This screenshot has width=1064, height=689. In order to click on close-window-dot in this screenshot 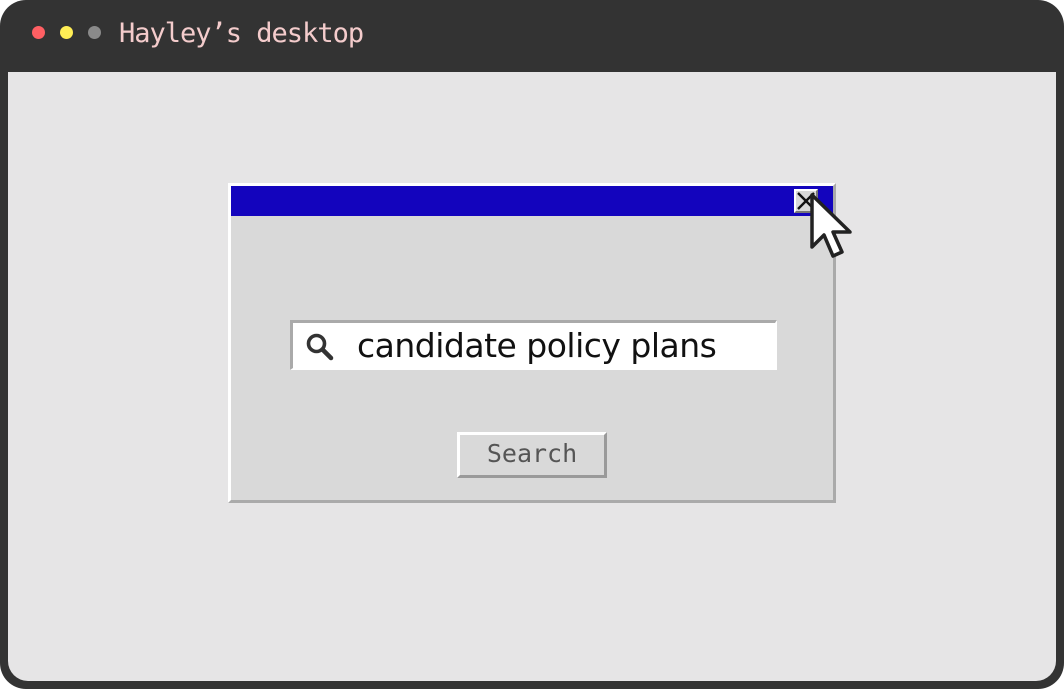, I will do `click(38, 32)`.